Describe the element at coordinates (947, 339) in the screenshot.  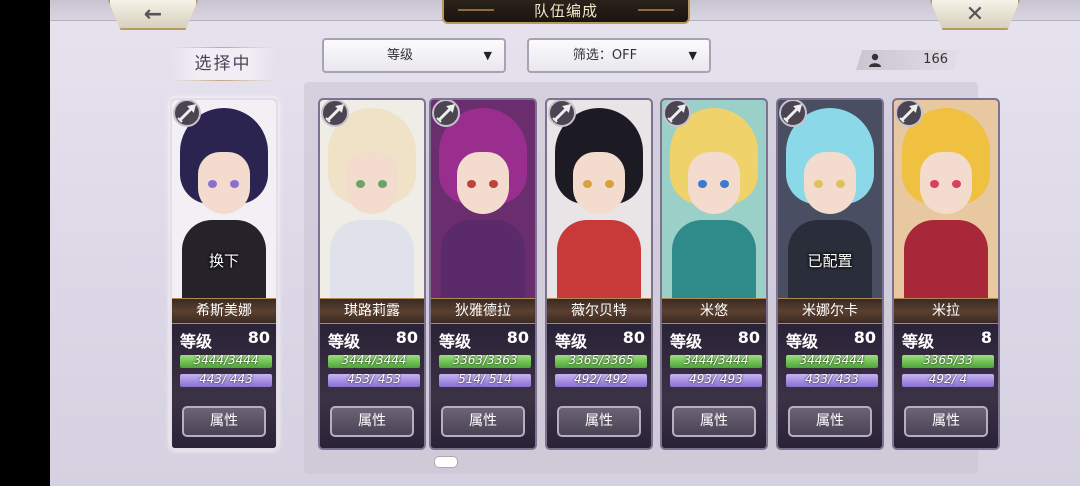
I see `level-row: 等级 8` at that location.